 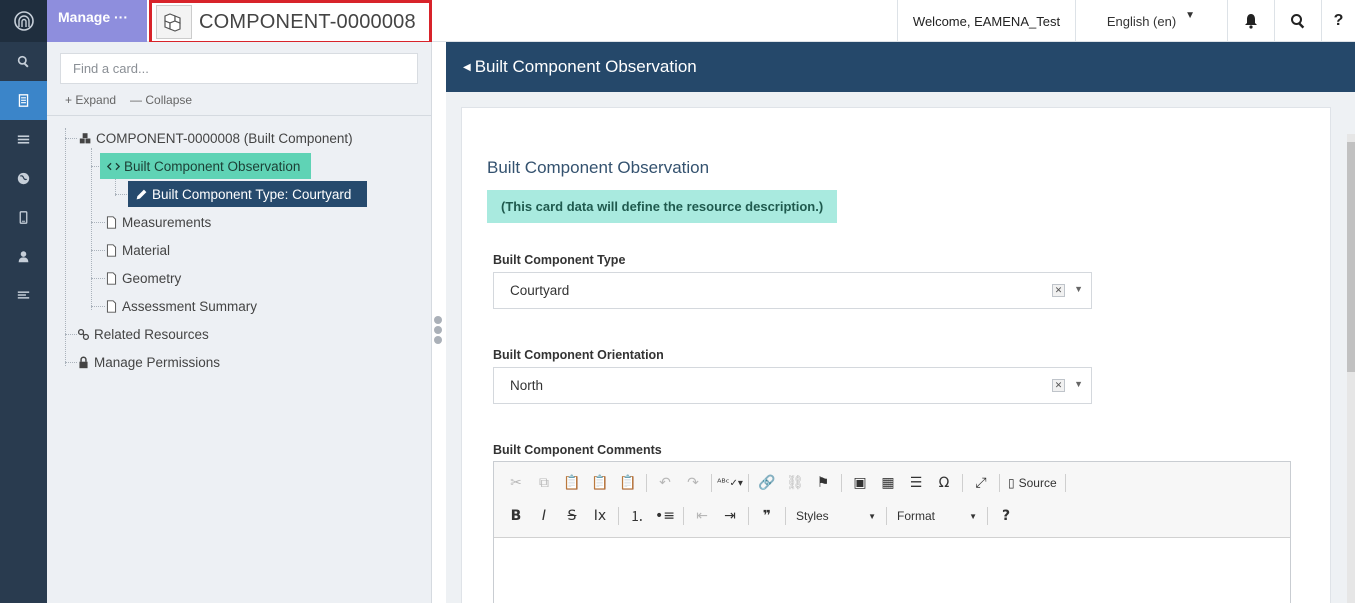 I want to click on cubes-icon, so click(x=85, y=137).